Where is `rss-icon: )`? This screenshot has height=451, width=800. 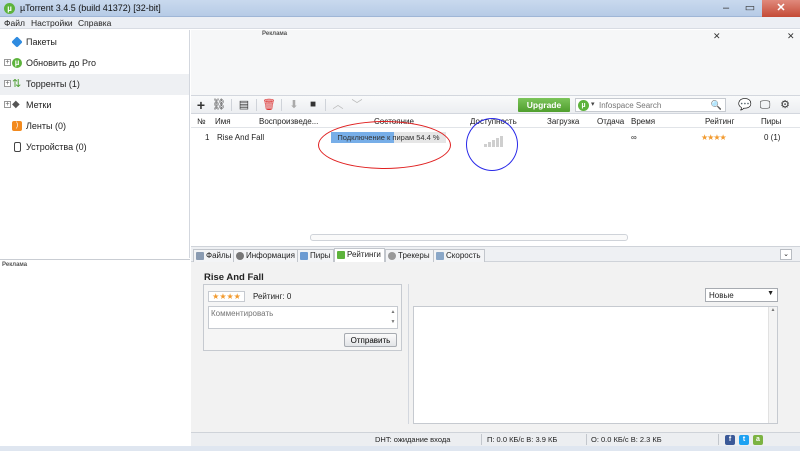 rss-icon: ) is located at coordinates (17, 126).